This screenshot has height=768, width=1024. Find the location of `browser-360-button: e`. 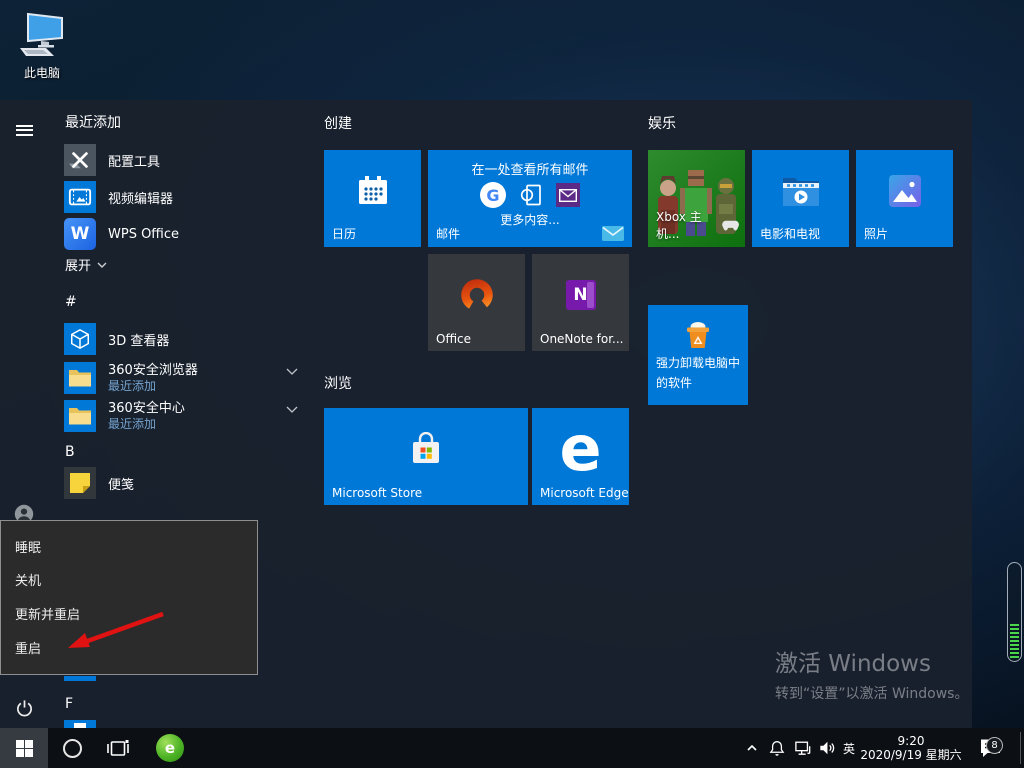

browser-360-button: e is located at coordinates (170, 748).